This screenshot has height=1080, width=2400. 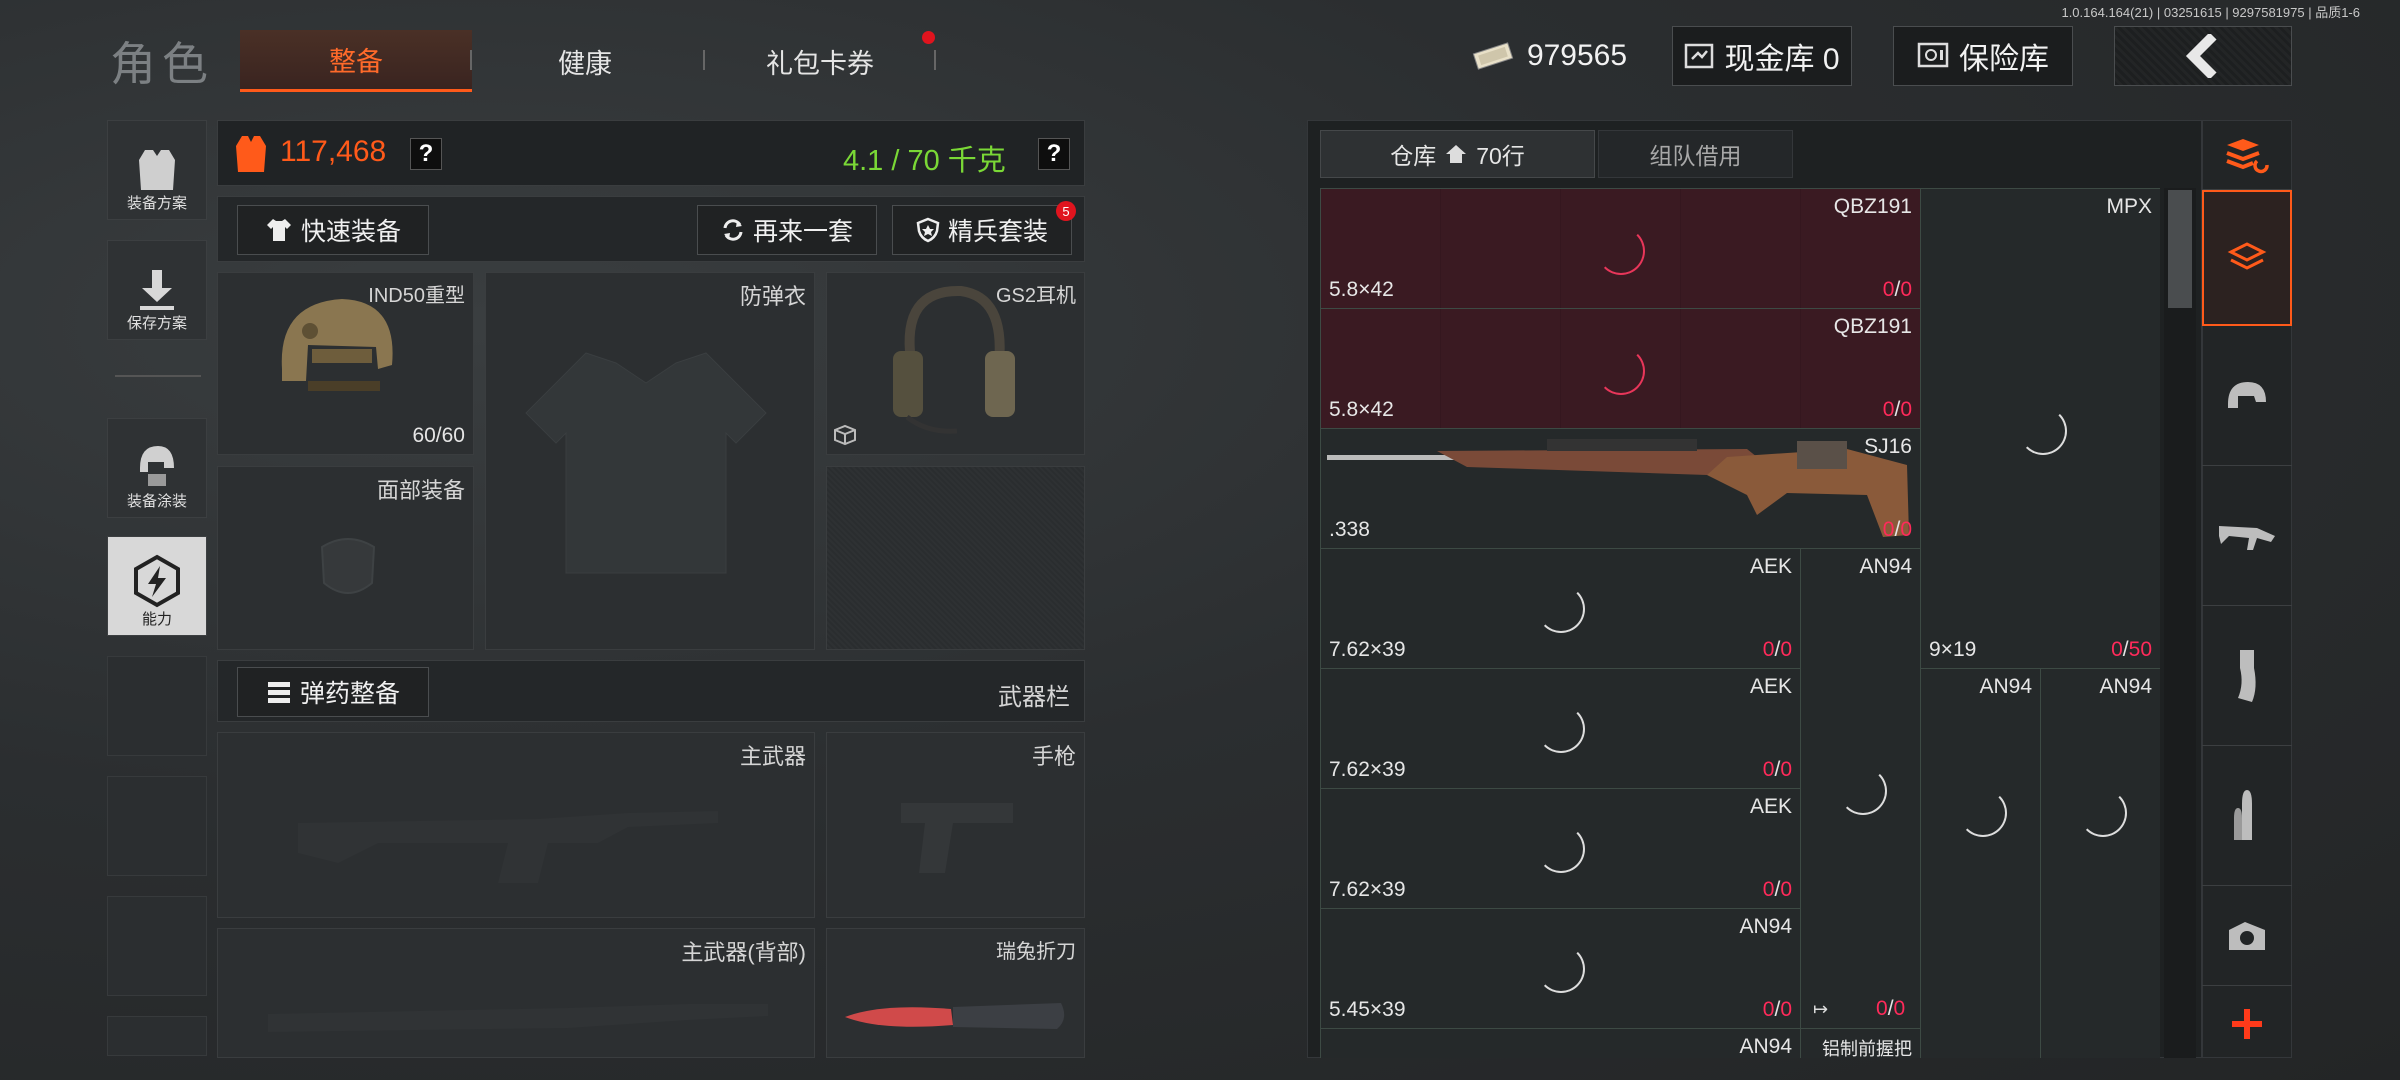 I want to click on back-weapon-slot: 主武器(背部), so click(x=516, y=993).